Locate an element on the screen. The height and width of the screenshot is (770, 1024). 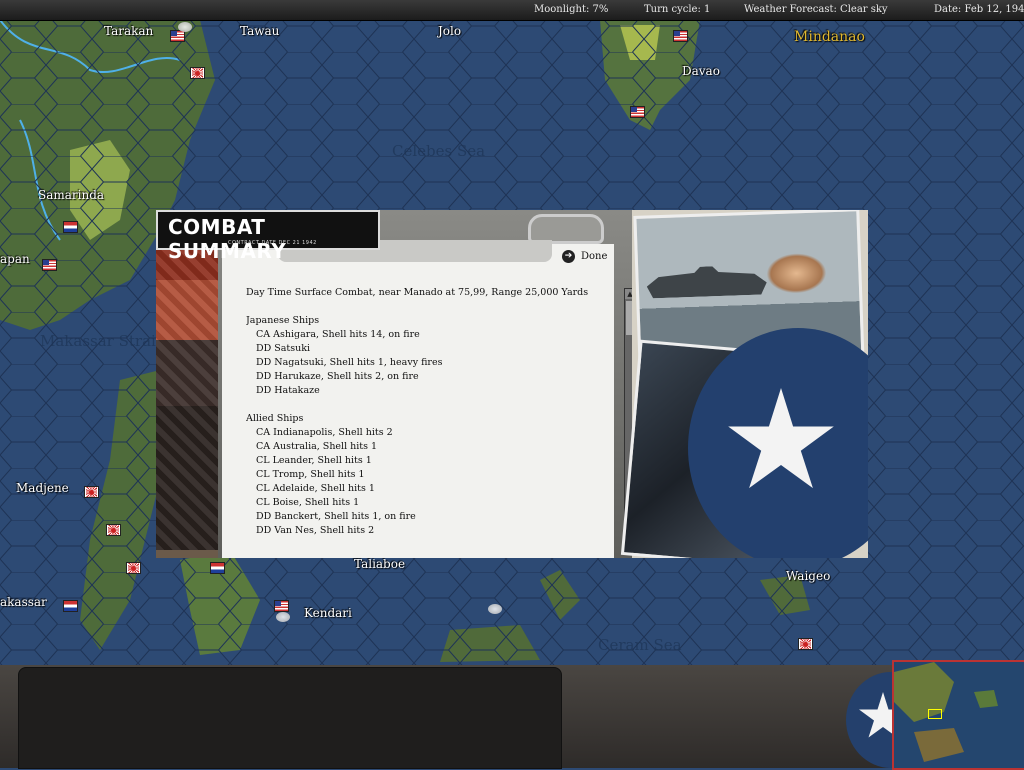
report-line: CA Indianapolis, Shell hits 2 is located at coordinates (324, 432).